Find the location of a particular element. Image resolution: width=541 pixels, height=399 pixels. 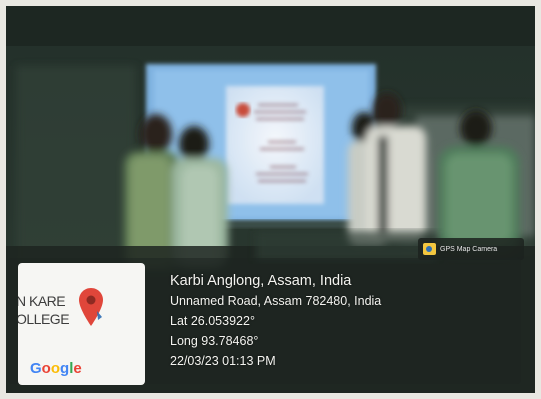

gps-map-camera-badge: GPS Map Camera is located at coordinates (471, 249).